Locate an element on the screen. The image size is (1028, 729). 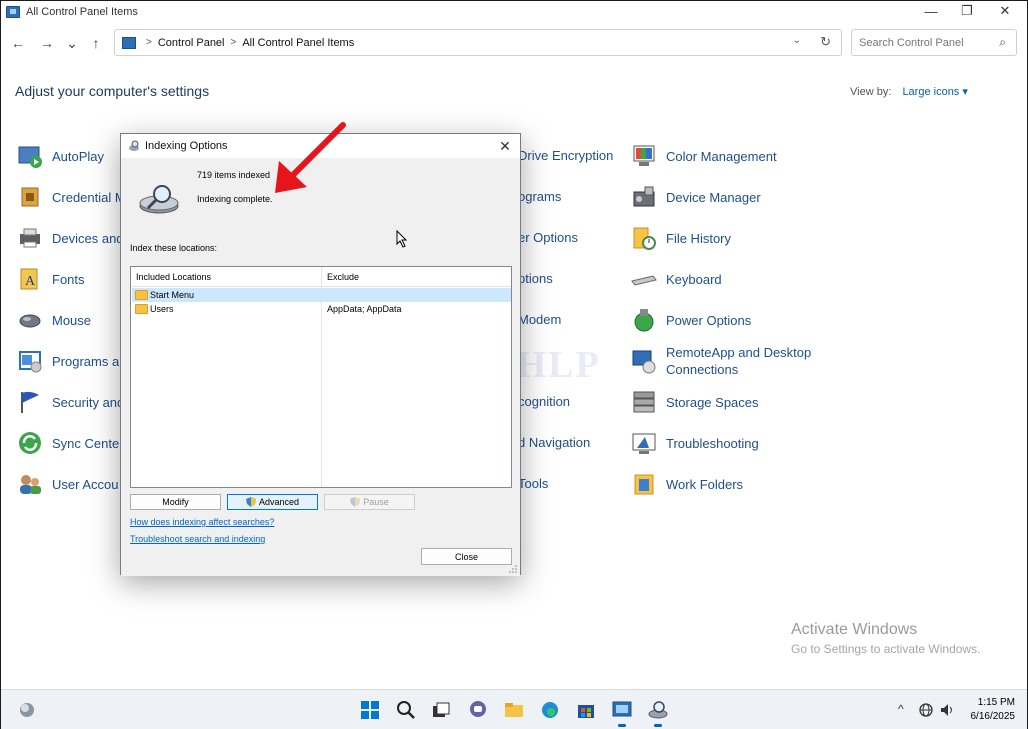
cp-item-label: Devices and is located at coordinates (88, 238).